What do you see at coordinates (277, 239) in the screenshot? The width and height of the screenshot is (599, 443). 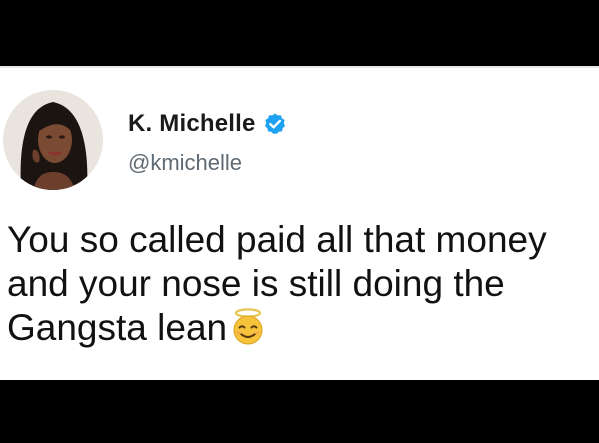 I see `tweet-text-line: You so called paid all that money` at bounding box center [277, 239].